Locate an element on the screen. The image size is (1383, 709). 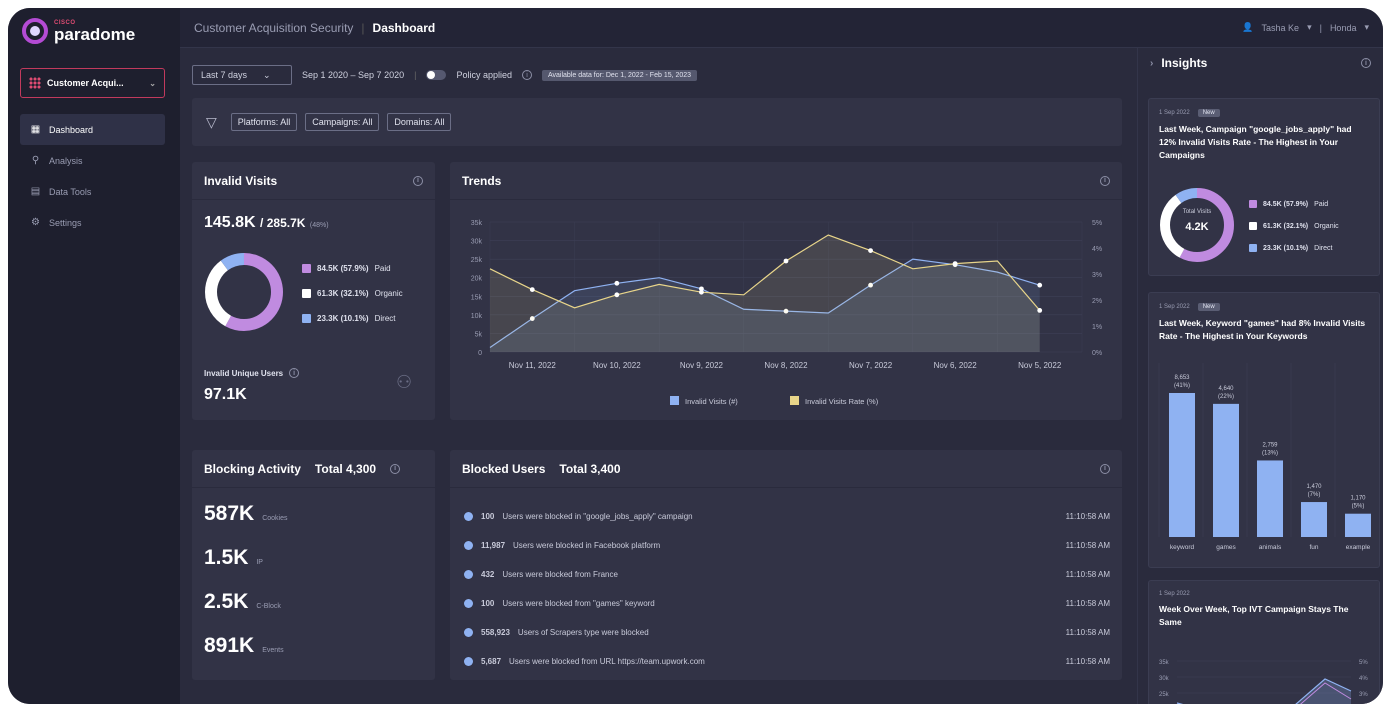
row-count: 558,923 is located at coordinates (495, 632).